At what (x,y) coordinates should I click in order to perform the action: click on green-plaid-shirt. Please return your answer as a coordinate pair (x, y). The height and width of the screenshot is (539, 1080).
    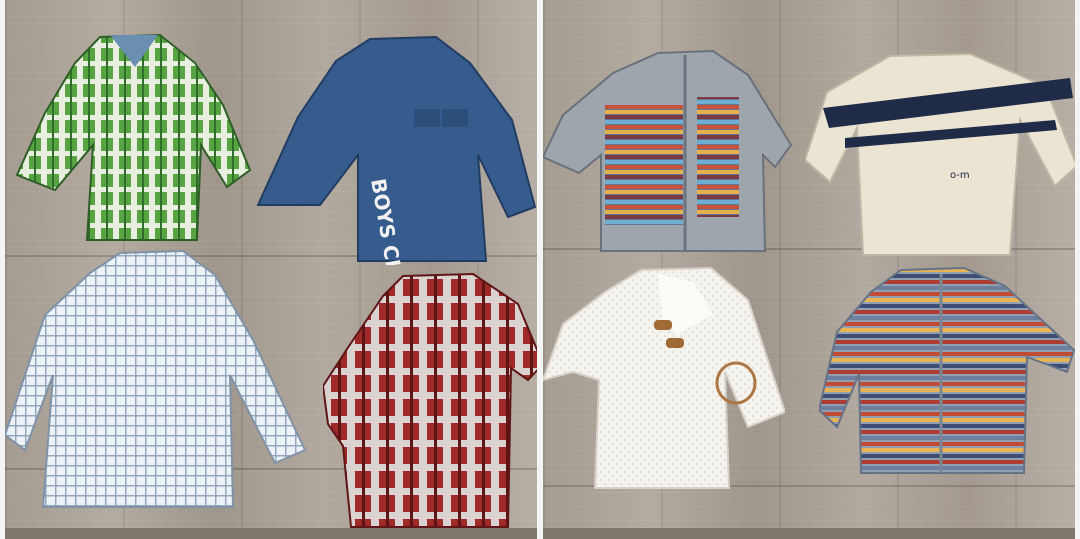
    Looking at the image, I should click on (130, 135).